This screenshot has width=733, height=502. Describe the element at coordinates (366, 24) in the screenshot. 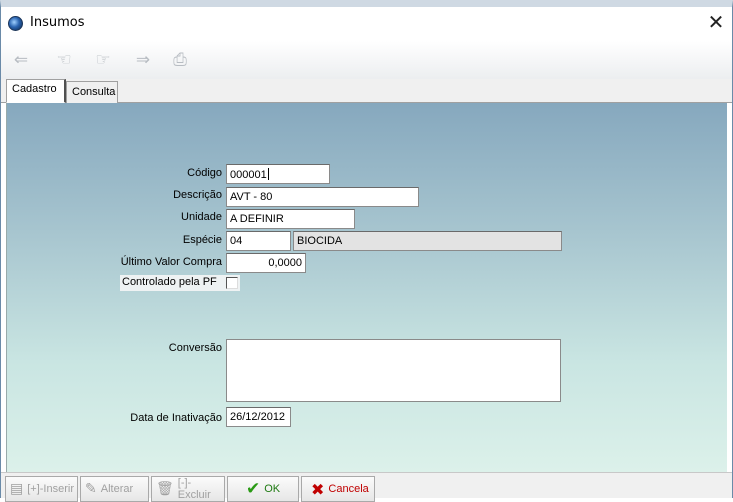

I see `title-bar: Insumos ✕` at that location.